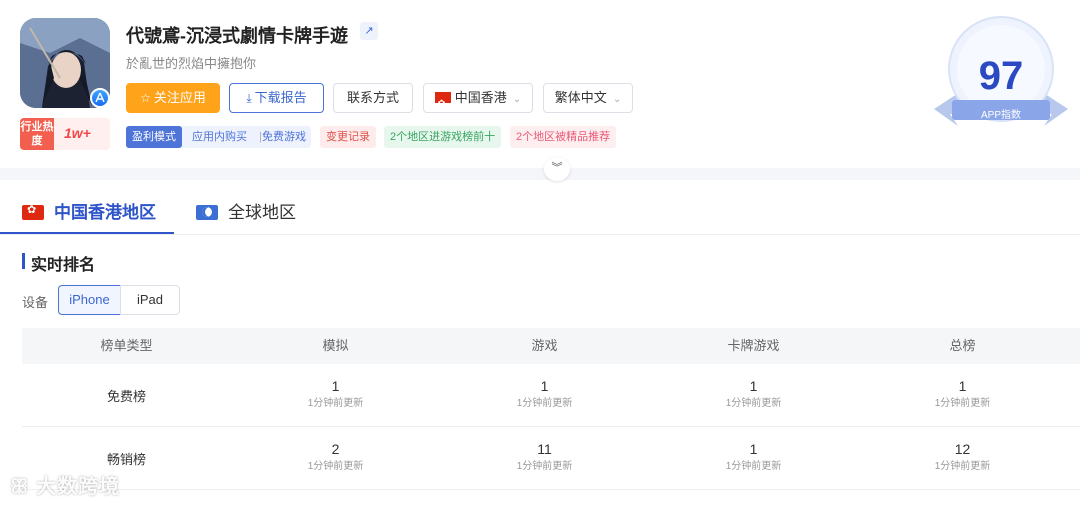 The image size is (1080, 505). What do you see at coordinates (126, 396) in the screenshot?
I see `chart-type-cell: 免费榜` at bounding box center [126, 396].